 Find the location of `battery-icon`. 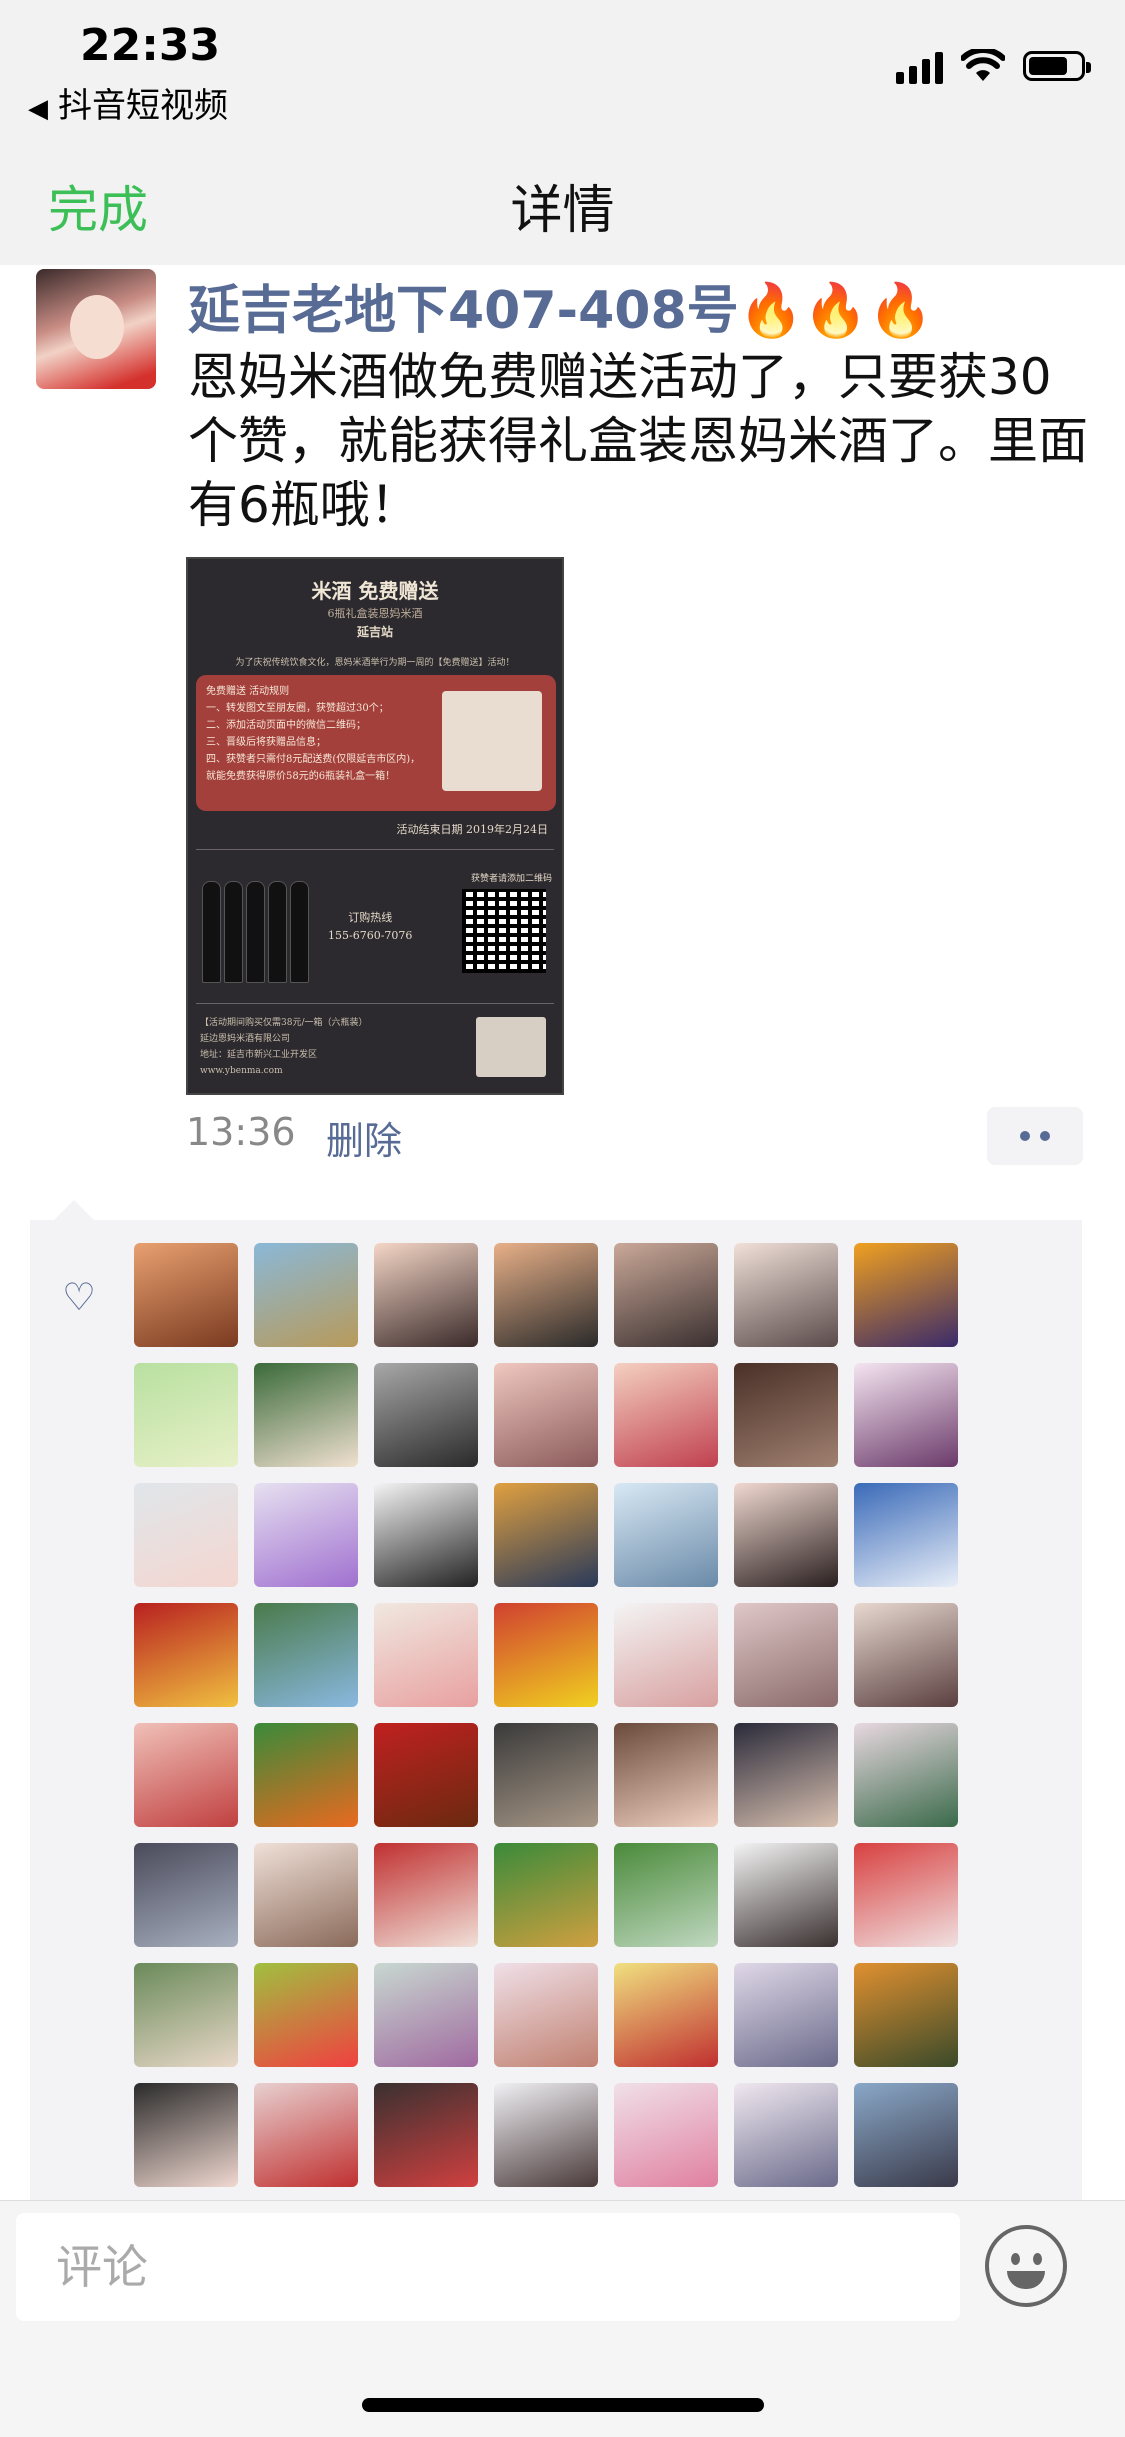

battery-icon is located at coordinates (1057, 66).